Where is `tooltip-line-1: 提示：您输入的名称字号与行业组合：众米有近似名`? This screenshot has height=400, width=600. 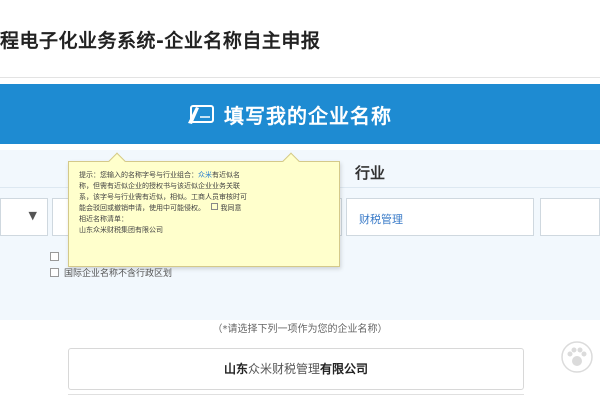 tooltip-line-1: 提示：您输入的名称字号与行业组合：众米有近似名 is located at coordinates (159, 175).